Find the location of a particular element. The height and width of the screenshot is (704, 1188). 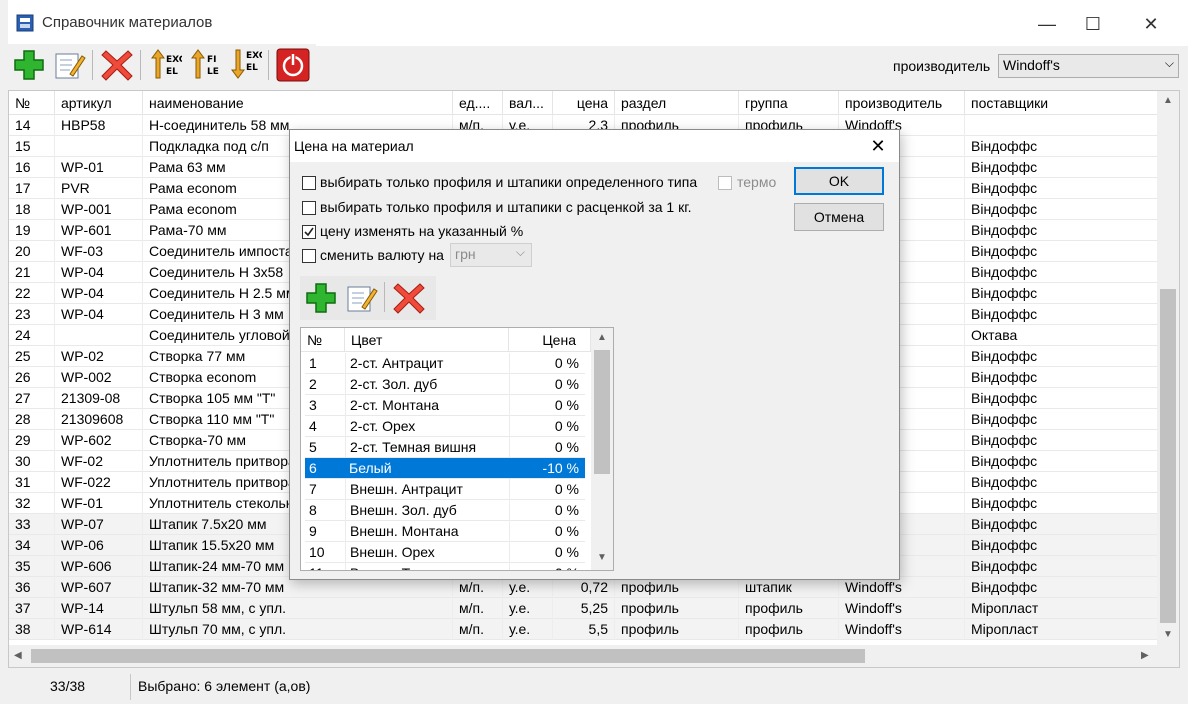

cell-art: WF-02 is located at coordinates (99, 461).